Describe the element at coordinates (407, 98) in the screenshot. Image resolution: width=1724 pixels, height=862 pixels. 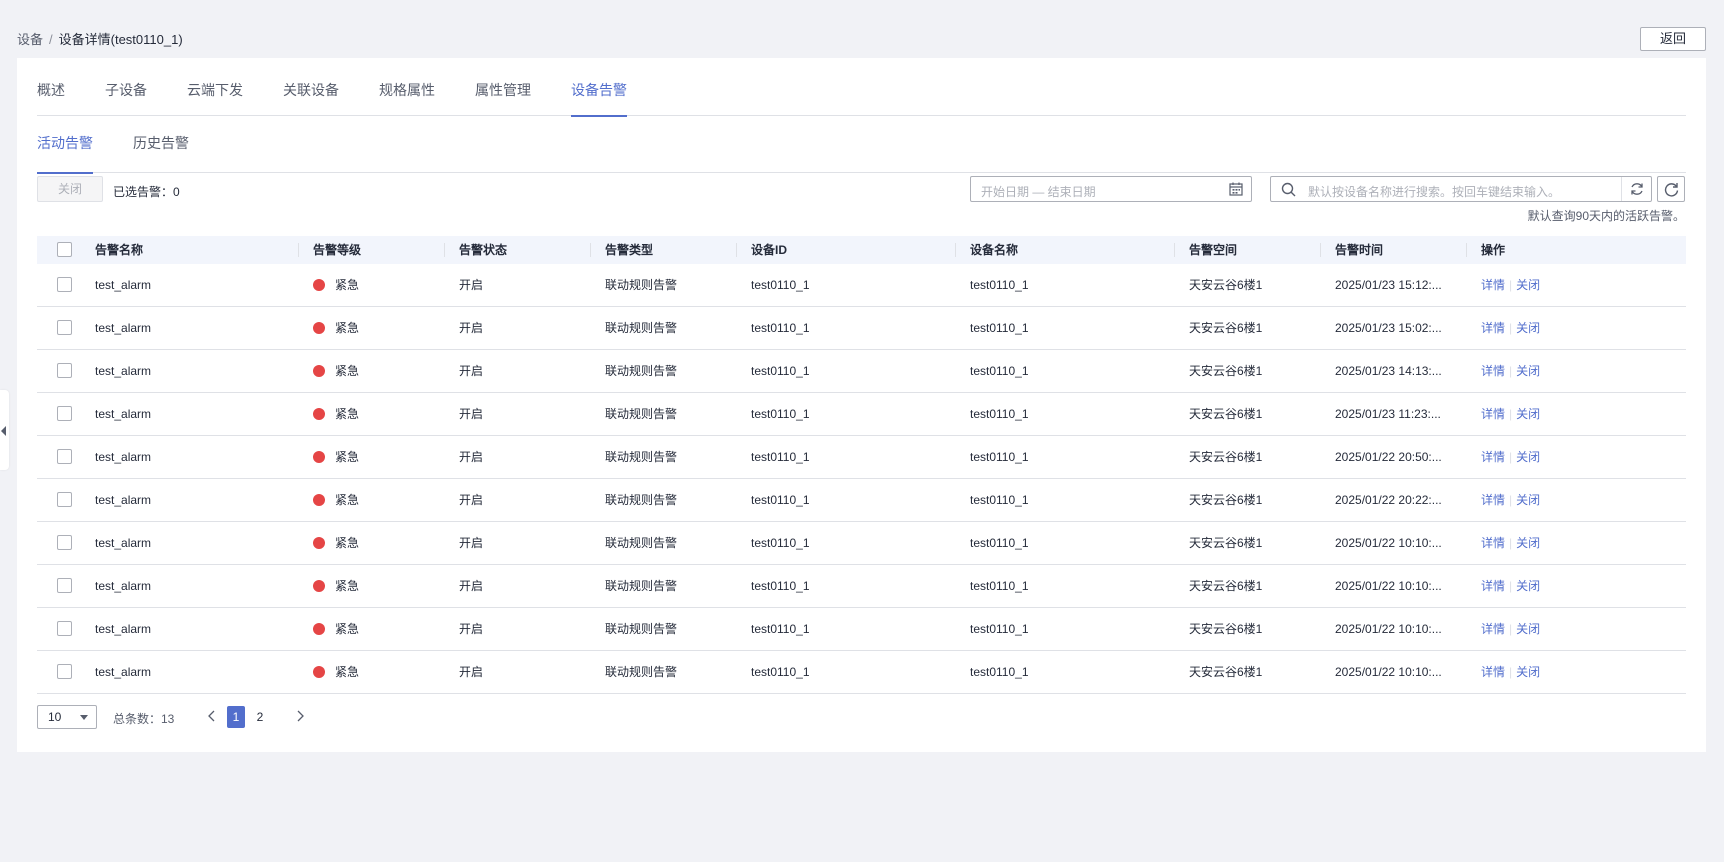
I see `tab-spec-properties: 规格属性` at that location.